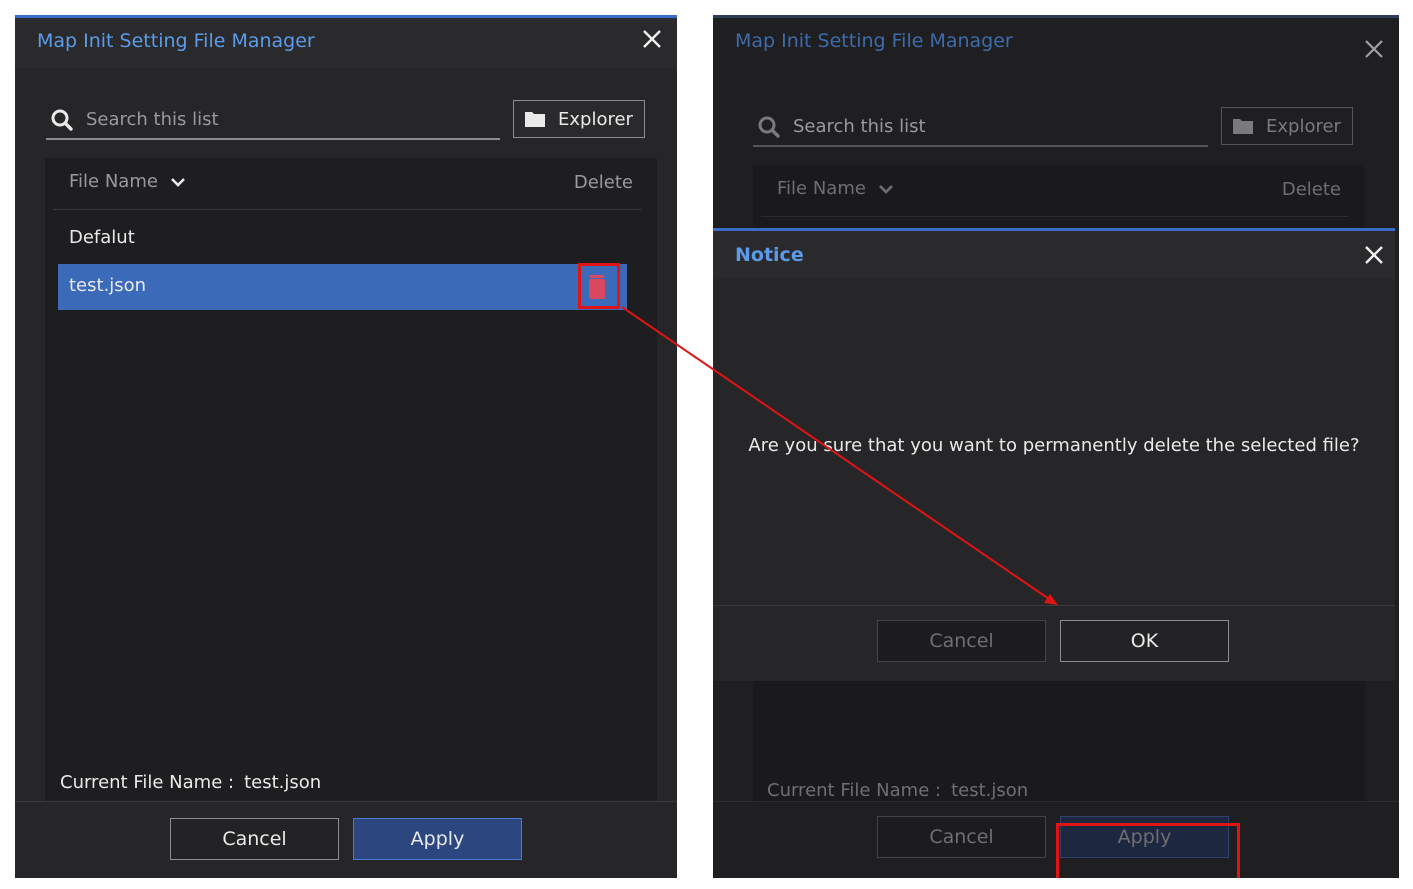 This screenshot has width=1413, height=889. Describe the element at coordinates (1144, 641) in the screenshot. I see `ok-button: OK` at that location.